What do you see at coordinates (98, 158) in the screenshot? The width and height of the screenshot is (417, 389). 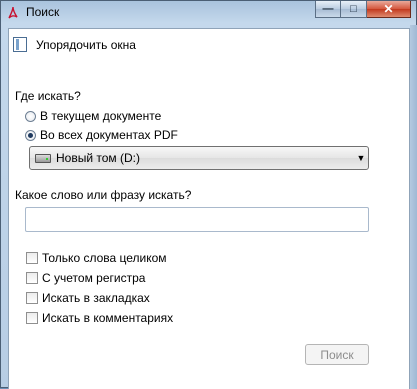 I see `location-value: Новый том (D:)` at bounding box center [98, 158].